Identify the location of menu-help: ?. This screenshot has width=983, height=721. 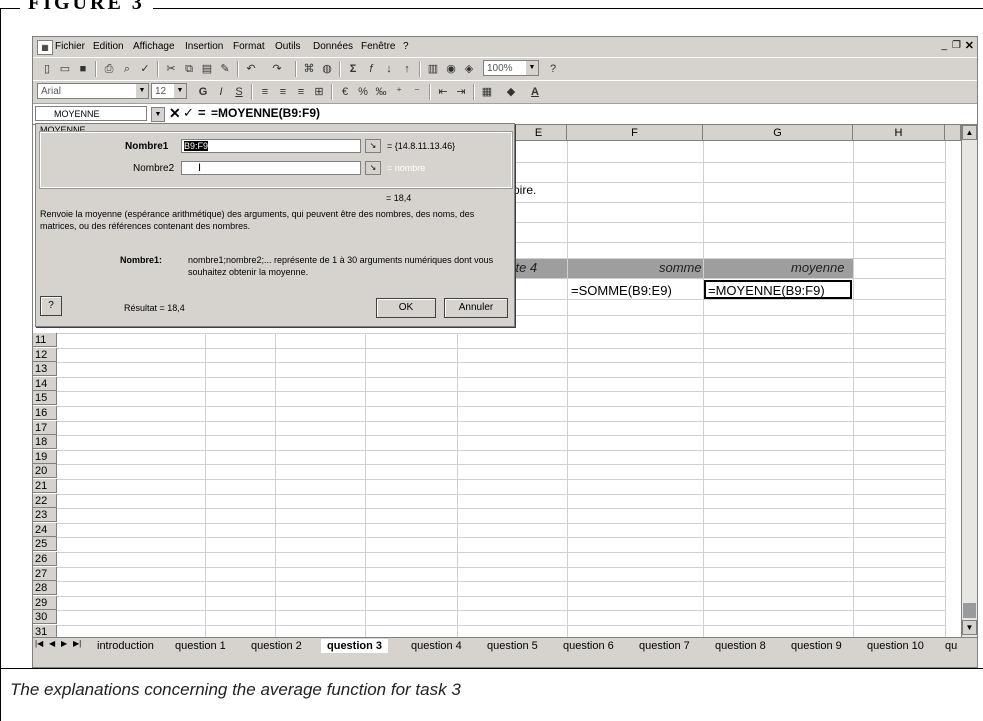
(406, 46).